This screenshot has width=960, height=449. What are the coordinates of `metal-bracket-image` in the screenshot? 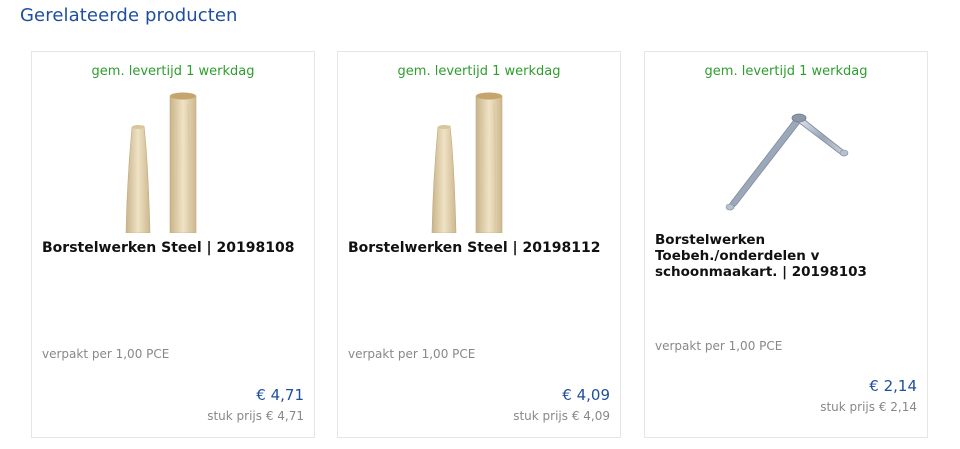 It's located at (787, 162).